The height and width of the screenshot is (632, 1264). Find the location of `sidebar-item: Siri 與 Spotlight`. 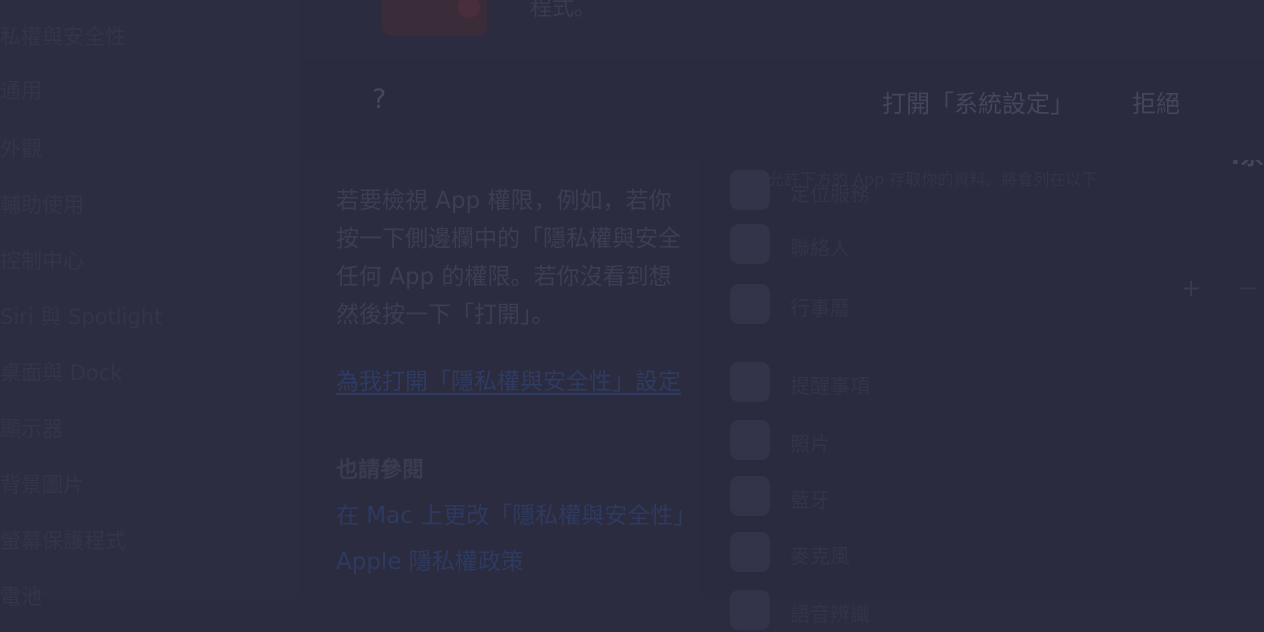

sidebar-item: Siri 與 Spotlight is located at coordinates (130, 317).